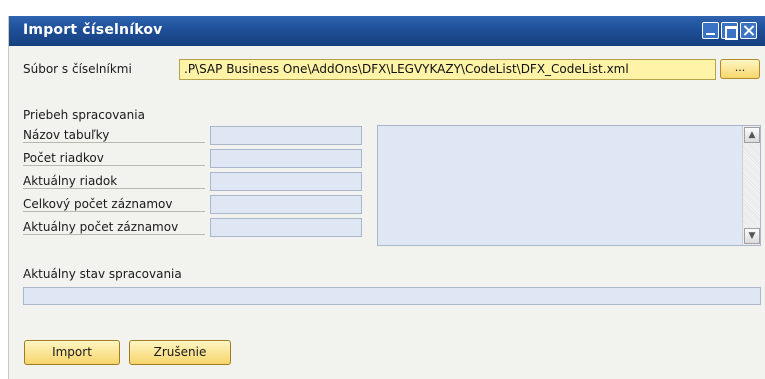  Describe the element at coordinates (114, 227) in the screenshot. I see `current-records-label: Aktuálny počet záznamov` at that location.